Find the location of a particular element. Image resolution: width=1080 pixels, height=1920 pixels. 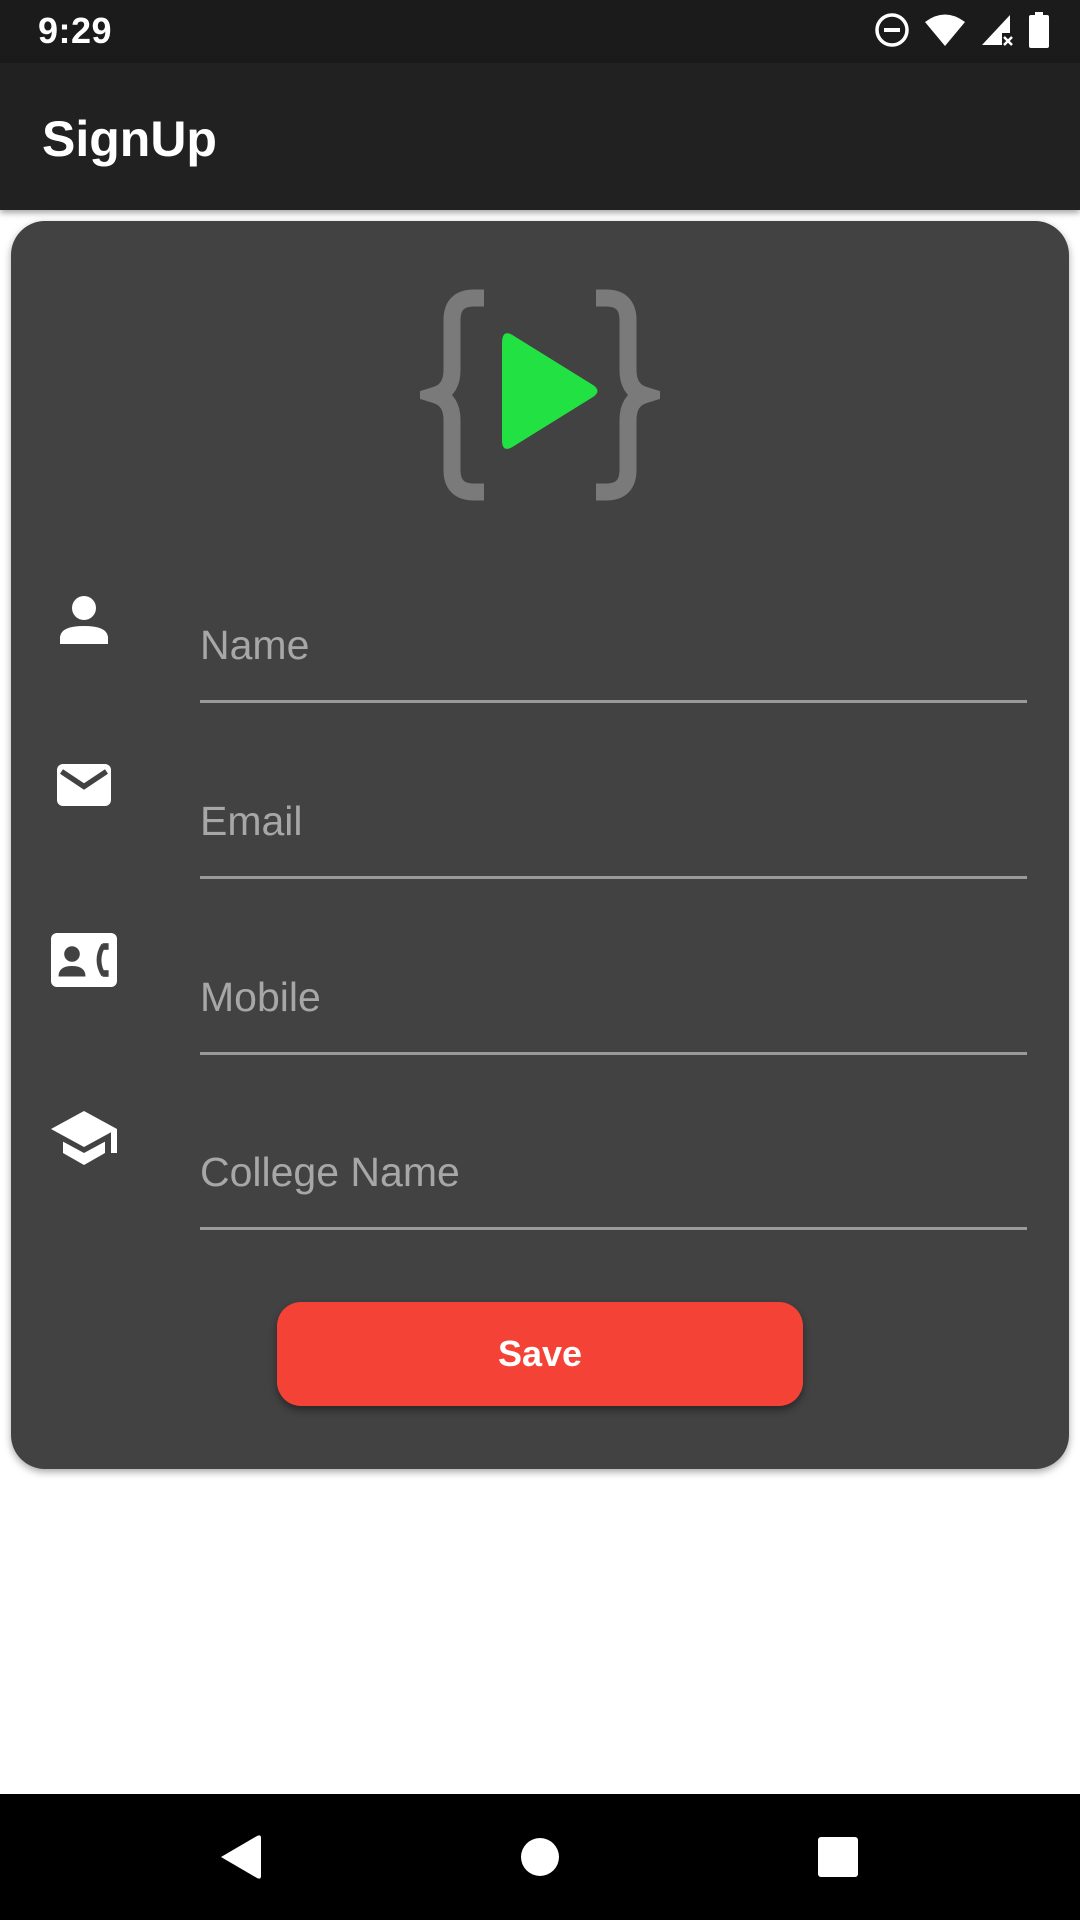

email-field is located at coordinates (613, 822).